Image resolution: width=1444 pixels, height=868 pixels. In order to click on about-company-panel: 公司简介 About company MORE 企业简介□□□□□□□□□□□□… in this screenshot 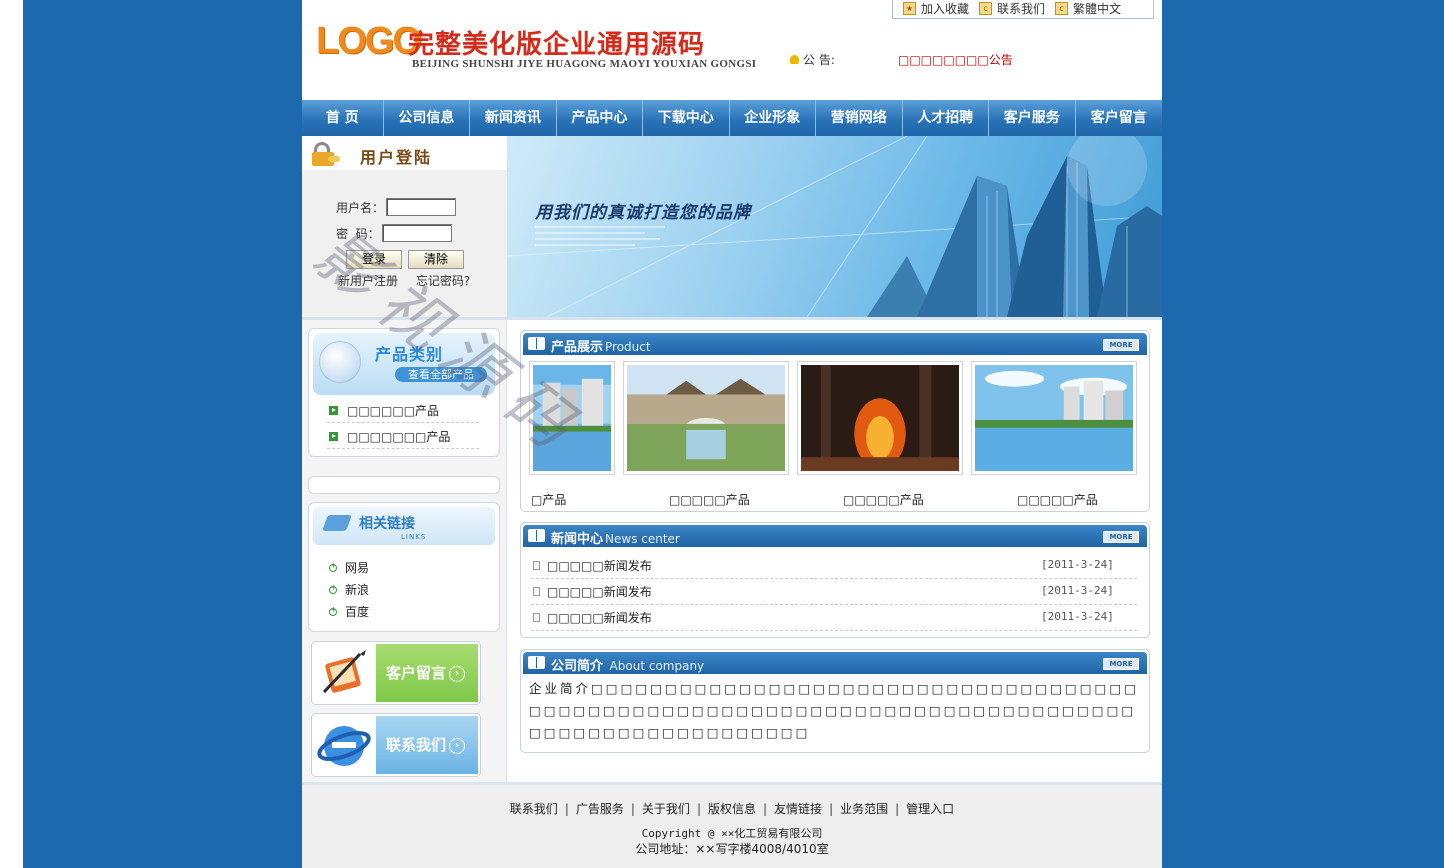, I will do `click(835, 701)`.